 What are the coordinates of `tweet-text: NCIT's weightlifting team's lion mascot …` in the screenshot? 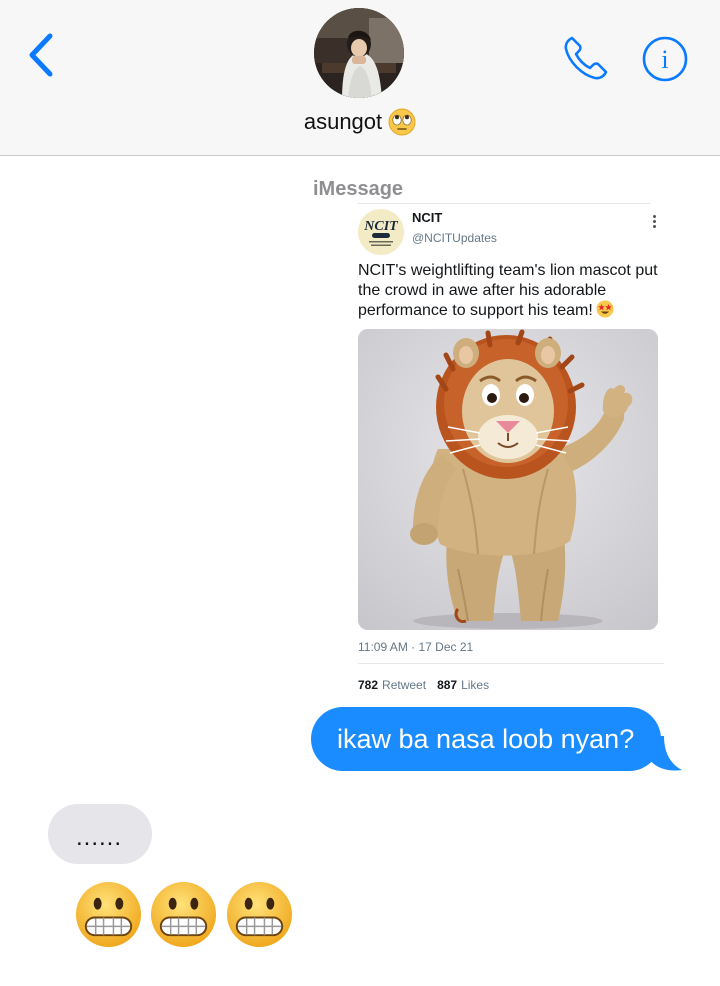 It's located at (508, 291).